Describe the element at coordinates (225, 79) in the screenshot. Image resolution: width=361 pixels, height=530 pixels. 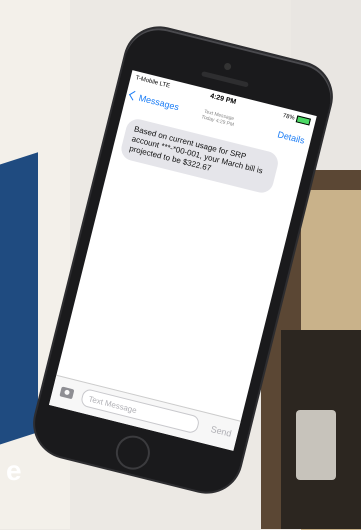
I see `earpiece-speaker` at that location.